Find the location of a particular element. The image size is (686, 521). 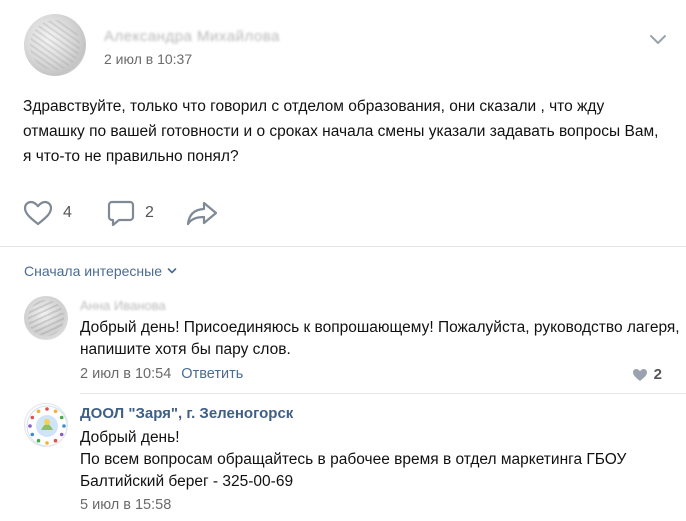

comment-meta: 2 июл в 10:54 Ответить is located at coordinates (161, 374).